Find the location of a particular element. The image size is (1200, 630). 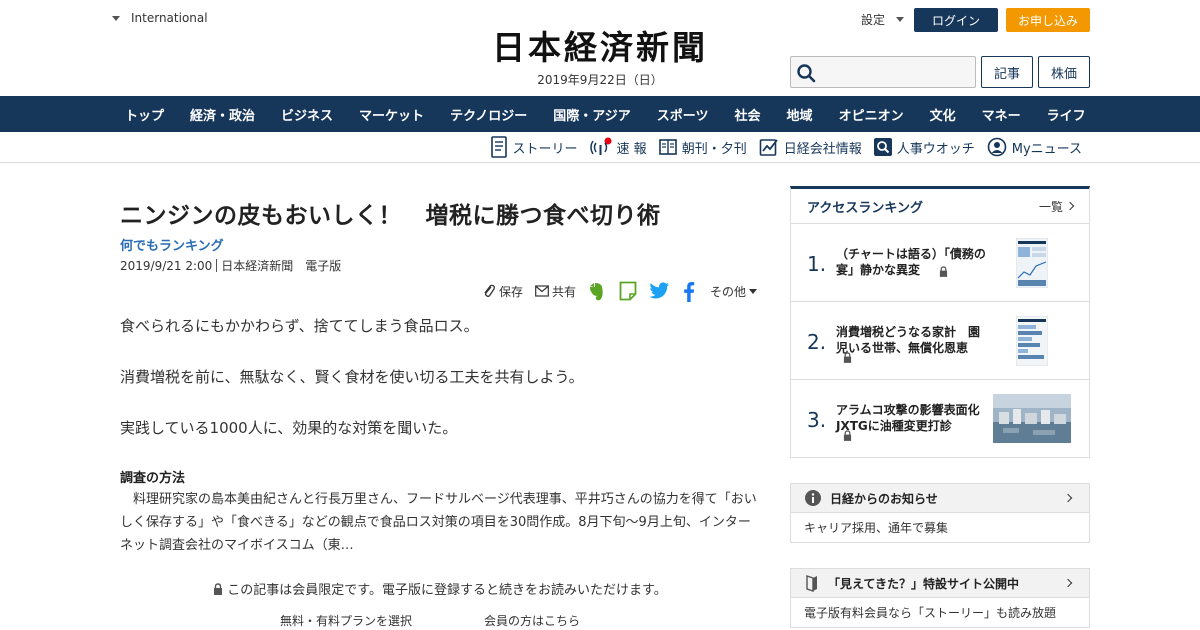

nav-item: スポーツ is located at coordinates (683, 114).